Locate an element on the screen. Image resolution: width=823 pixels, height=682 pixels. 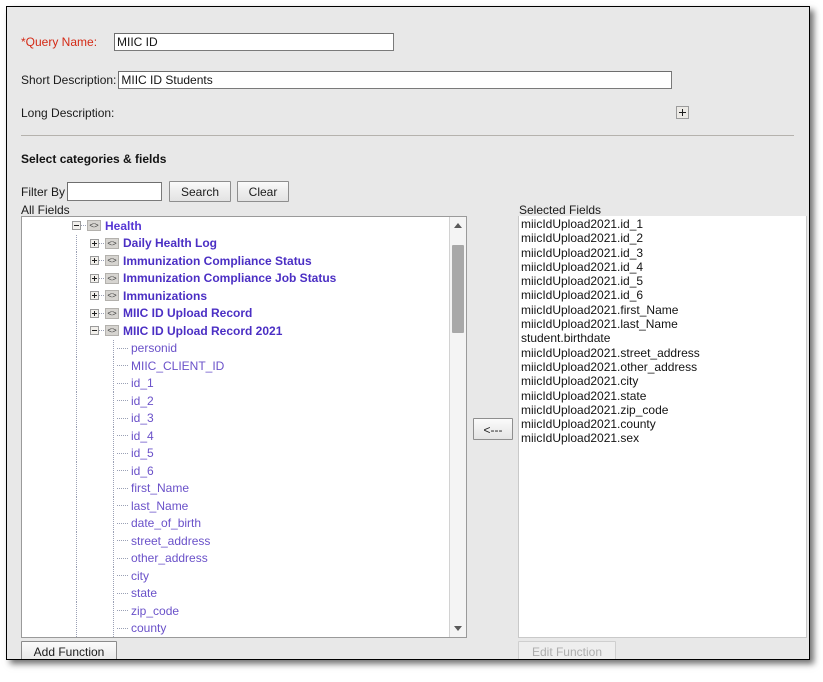
tree-leaf-item: id_5 is located at coordinates (236, 453).